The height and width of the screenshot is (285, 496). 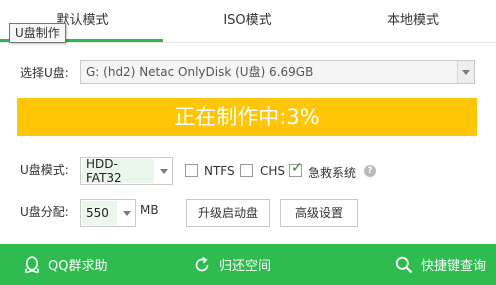 What do you see at coordinates (200, 72) in the screenshot?
I see `disk-select-value: G: (hd2) Netac OnlyDisk (U盘) 6.69GB` at bounding box center [200, 72].